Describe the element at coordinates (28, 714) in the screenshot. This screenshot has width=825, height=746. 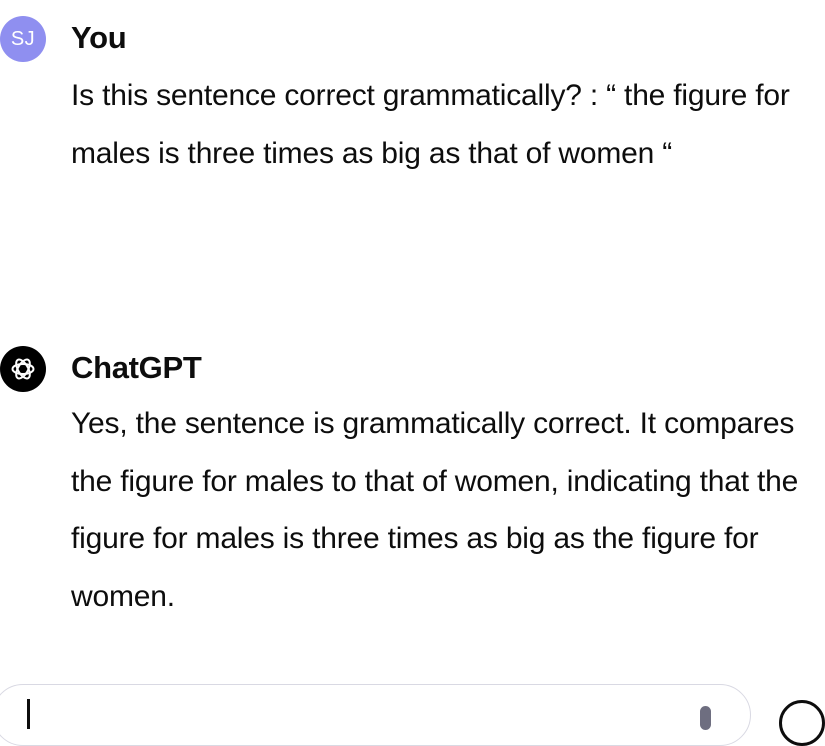
I see `text-caret` at that location.